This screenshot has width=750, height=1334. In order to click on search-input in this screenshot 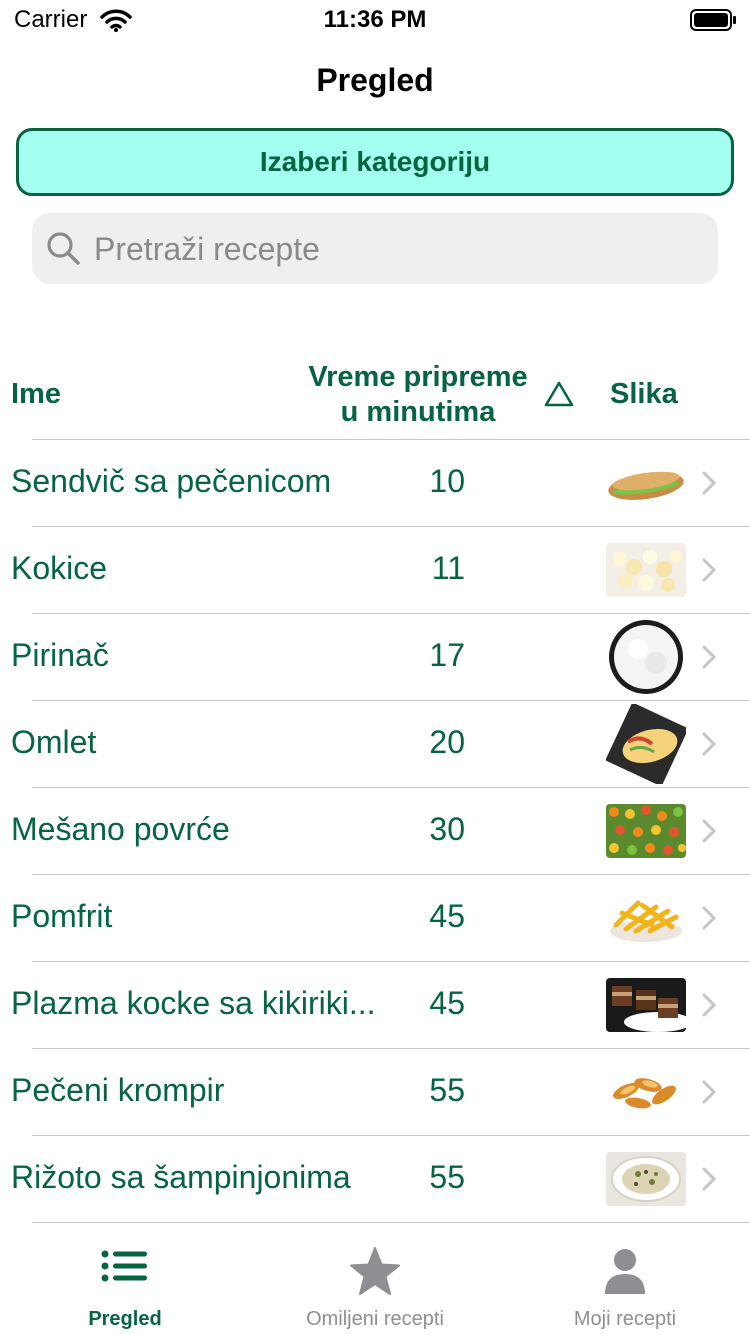, I will do `click(399, 249)`.